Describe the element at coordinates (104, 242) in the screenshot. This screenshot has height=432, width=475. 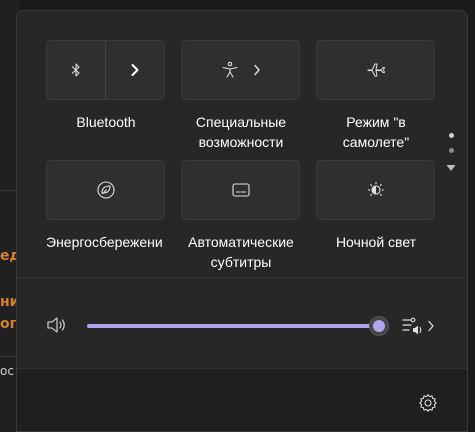
I see `tile-label-energy-saver: Энергосбережени` at that location.